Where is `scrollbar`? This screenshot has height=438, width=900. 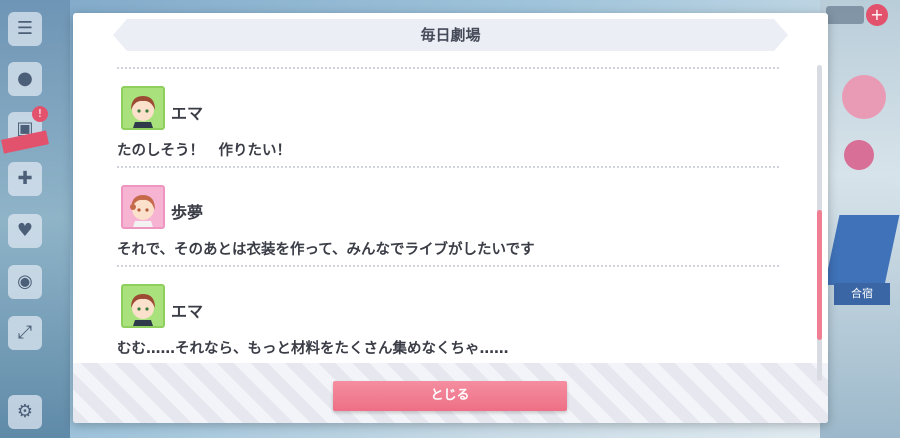 scrollbar is located at coordinates (819, 223).